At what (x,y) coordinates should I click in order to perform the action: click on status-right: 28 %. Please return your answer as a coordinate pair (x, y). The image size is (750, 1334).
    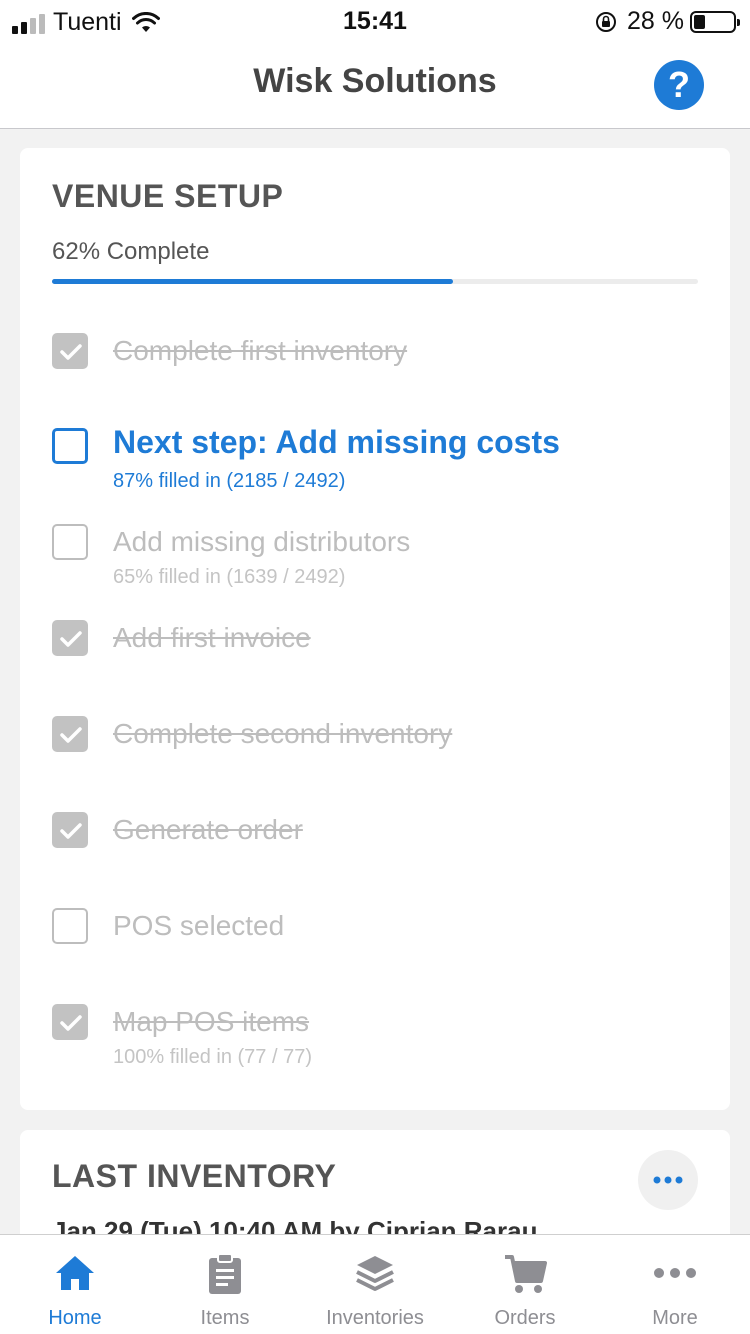
    Looking at the image, I should click on (667, 21).